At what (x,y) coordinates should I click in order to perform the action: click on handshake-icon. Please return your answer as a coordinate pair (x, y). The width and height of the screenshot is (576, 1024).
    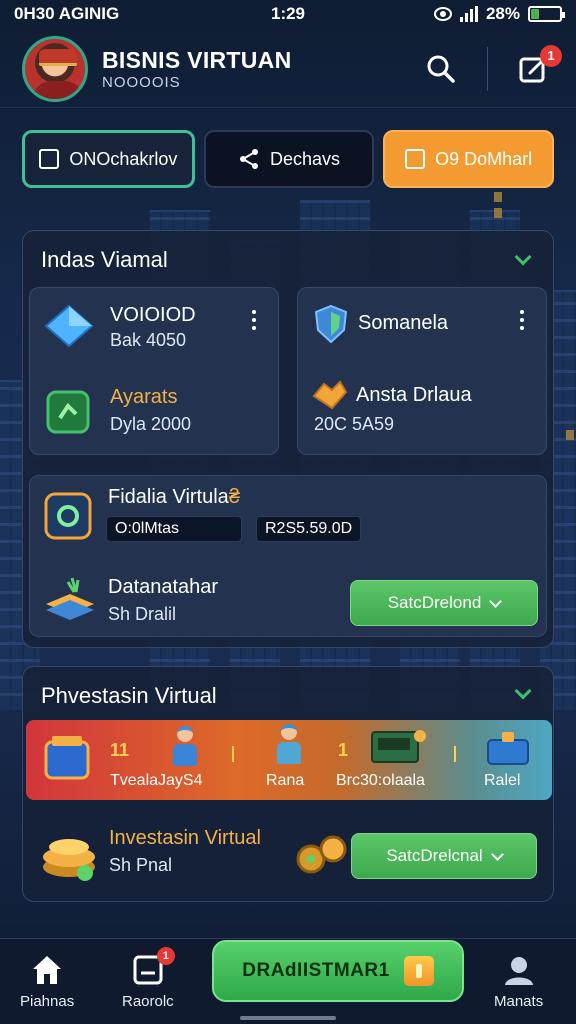
    Looking at the image, I should click on (330, 395).